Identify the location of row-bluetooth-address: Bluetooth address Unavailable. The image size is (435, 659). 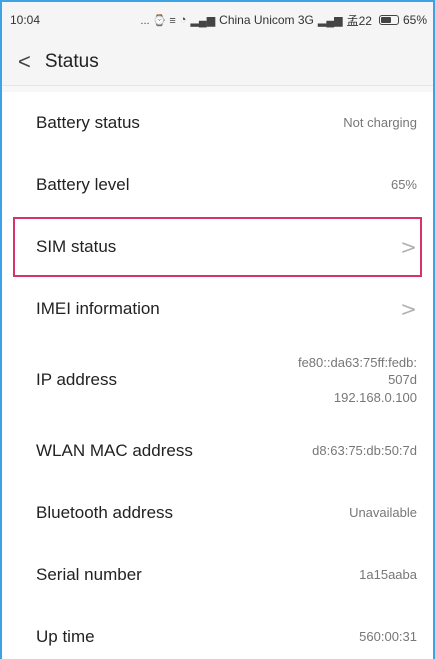
(217, 513).